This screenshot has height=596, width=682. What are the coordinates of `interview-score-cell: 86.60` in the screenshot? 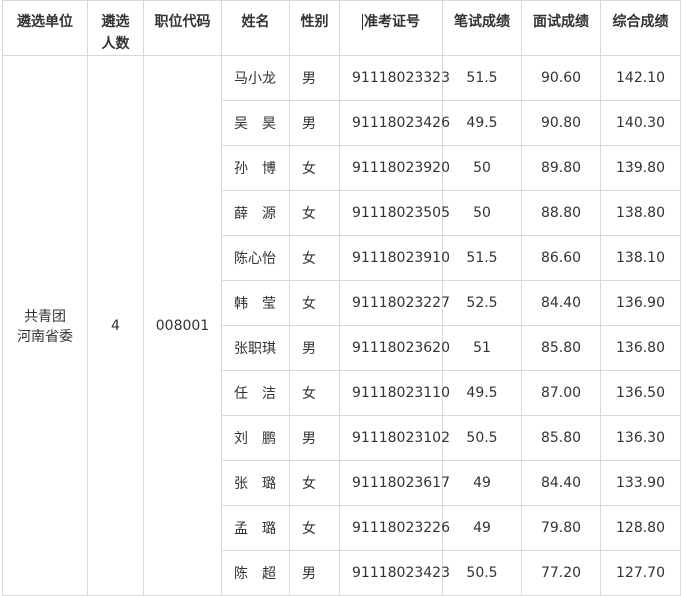 It's located at (561, 258).